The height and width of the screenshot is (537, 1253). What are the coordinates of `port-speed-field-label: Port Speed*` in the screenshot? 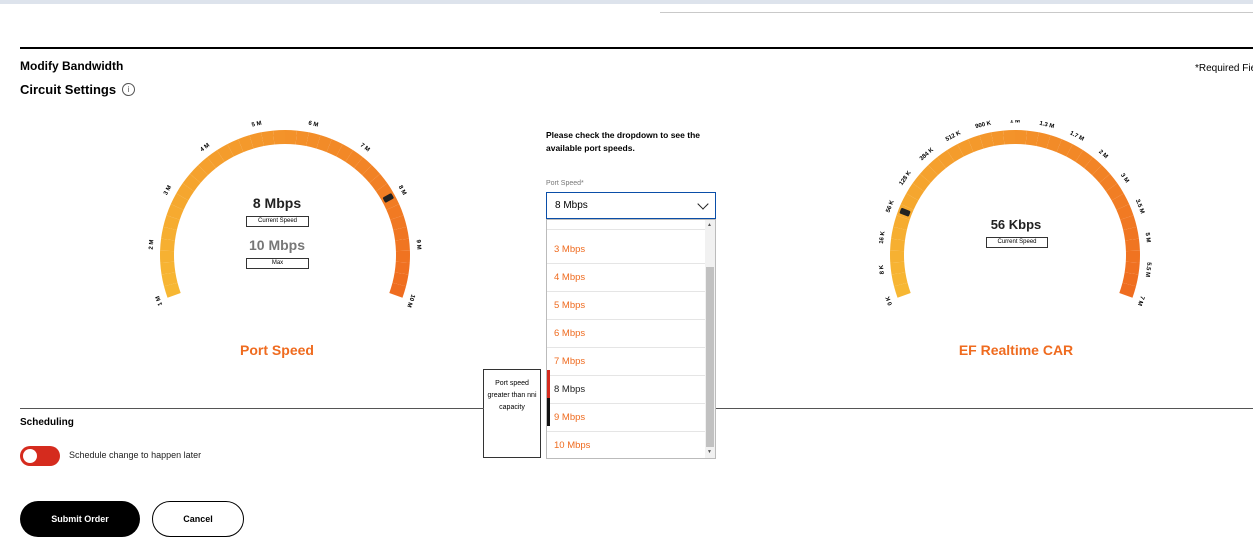 It's located at (565, 183).